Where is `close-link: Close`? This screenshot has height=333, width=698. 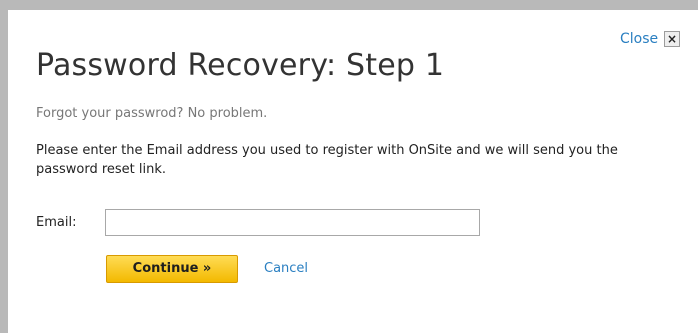 close-link: Close is located at coordinates (639, 39).